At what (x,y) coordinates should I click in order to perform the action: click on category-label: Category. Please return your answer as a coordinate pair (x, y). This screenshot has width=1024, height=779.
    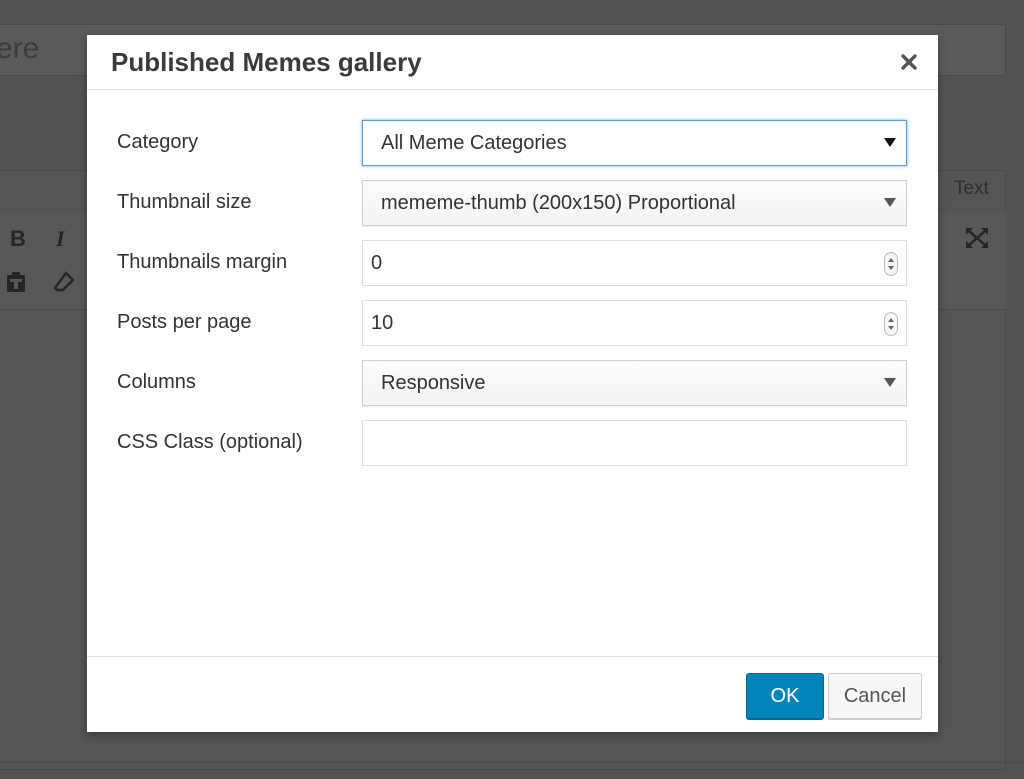
    Looking at the image, I should click on (158, 142).